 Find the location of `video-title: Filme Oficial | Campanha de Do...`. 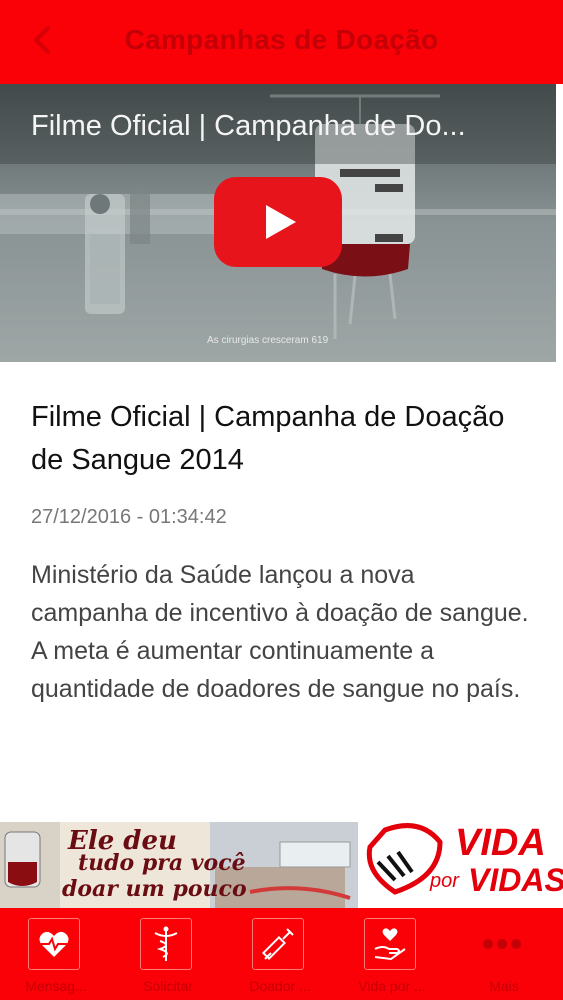

video-title: Filme Oficial | Campanha de Do... is located at coordinates (248, 126).